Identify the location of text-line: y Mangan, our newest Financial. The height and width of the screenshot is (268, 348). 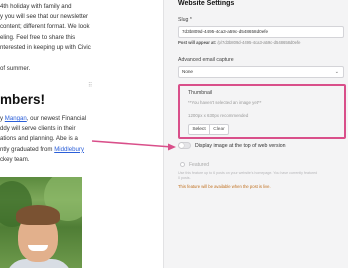
(43, 118).